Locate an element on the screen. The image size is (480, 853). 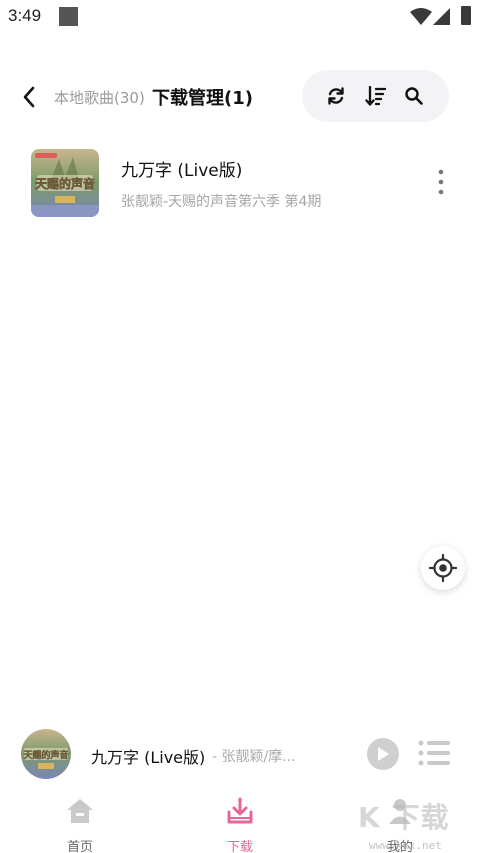
nav-label-download: 下载 is located at coordinates (239, 846).